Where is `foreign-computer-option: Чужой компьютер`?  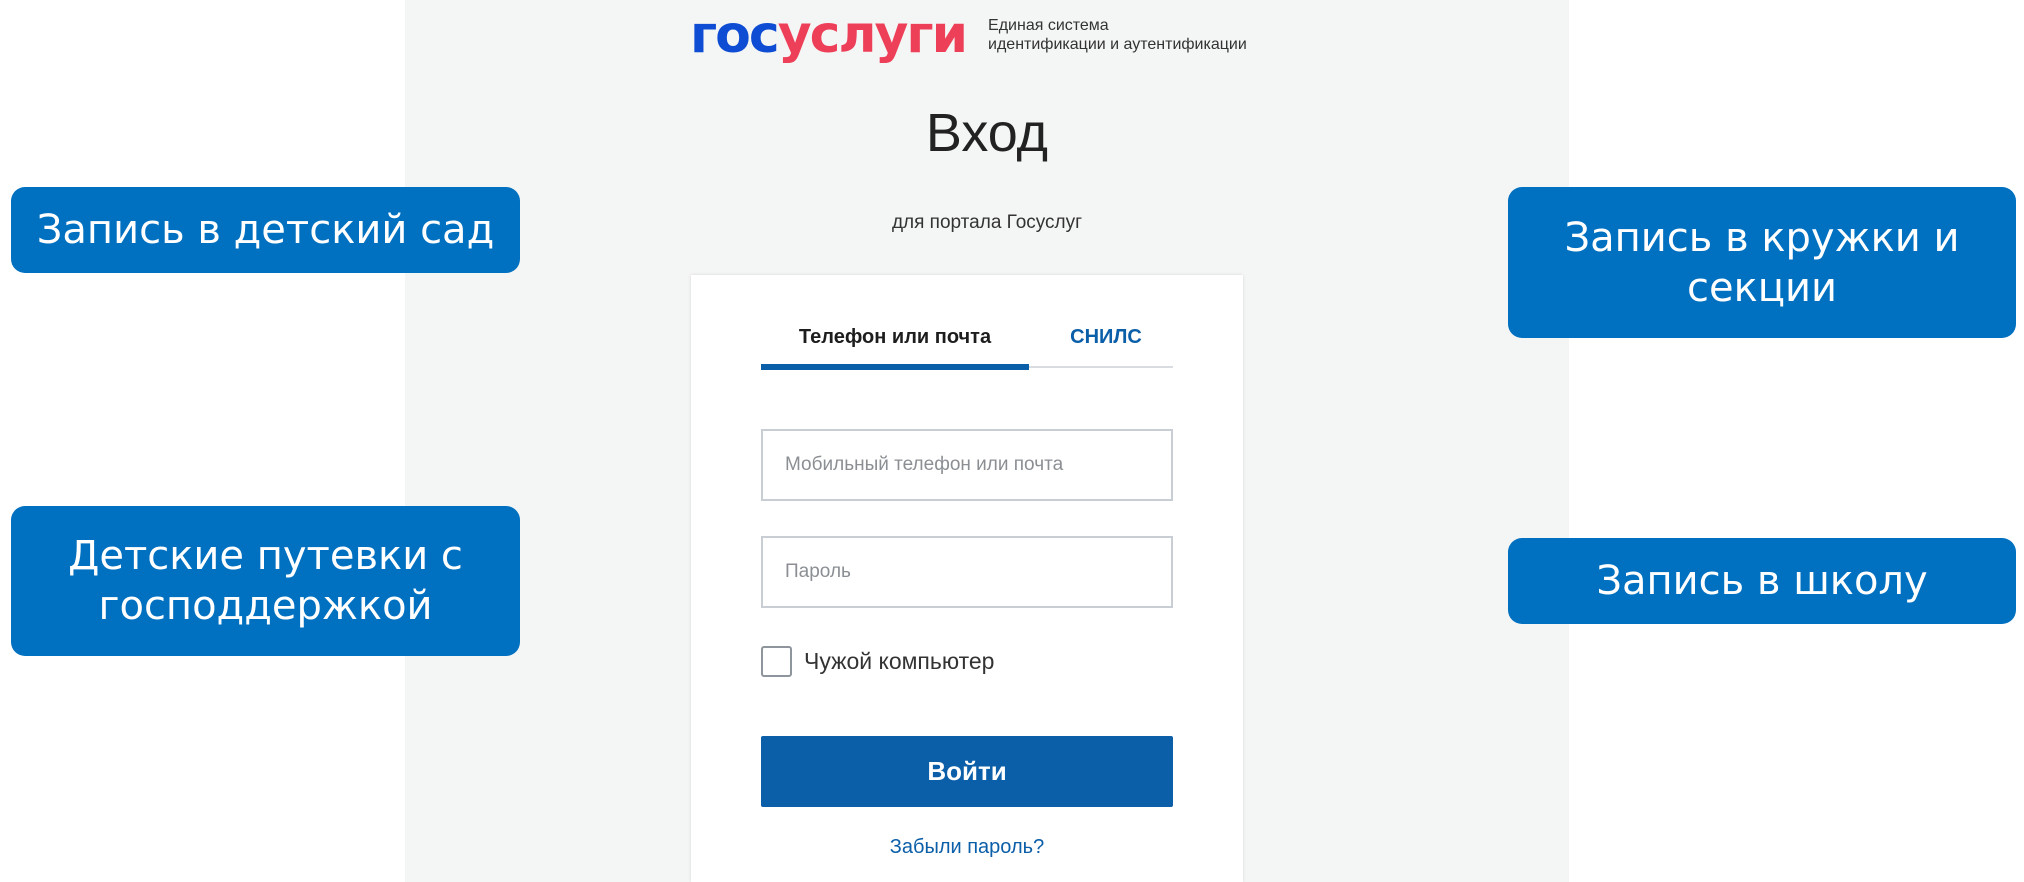
foreign-computer-option: Чужой компьютер is located at coordinates (877, 661).